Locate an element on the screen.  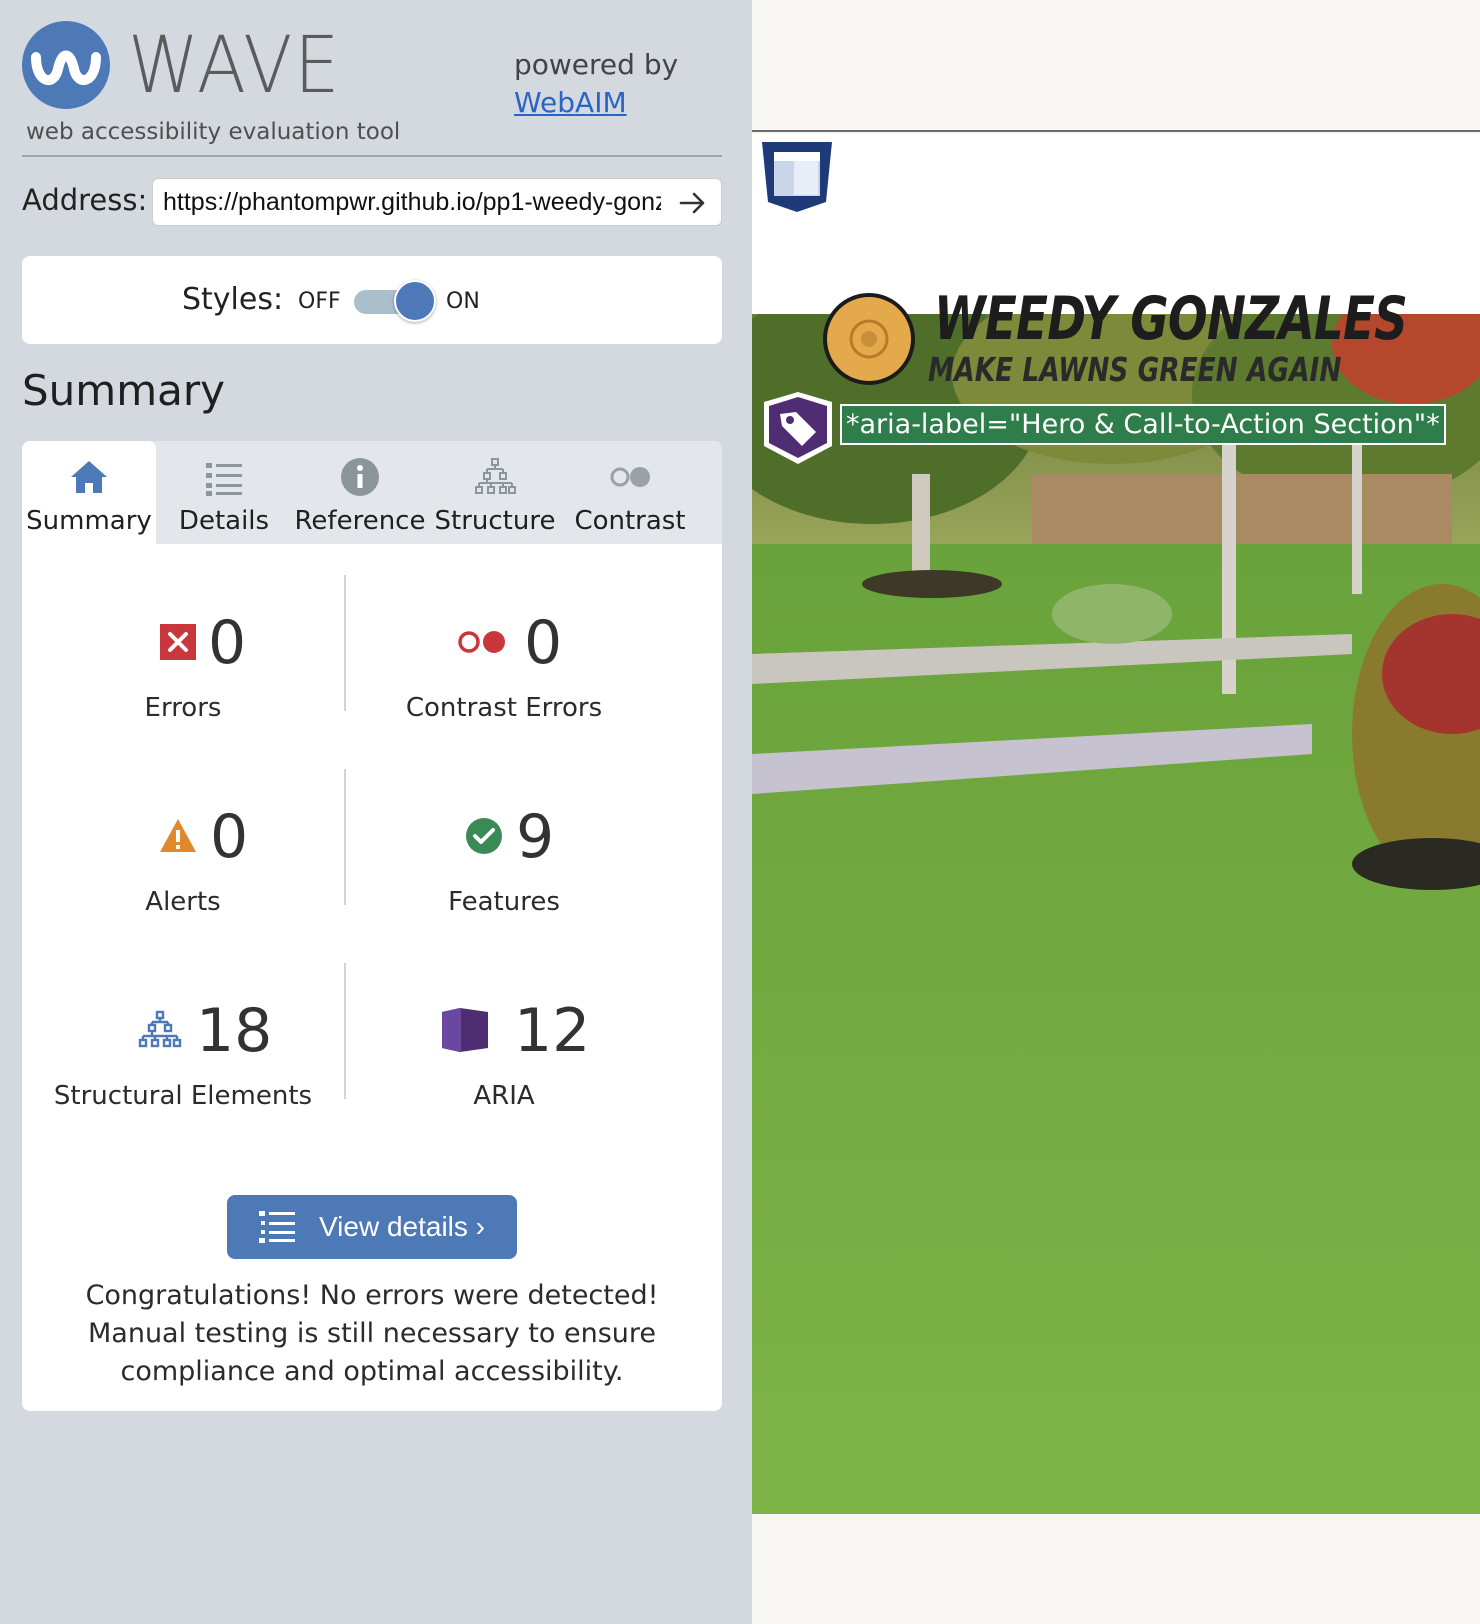
errors-label: Errors is located at coordinates (183, 708).